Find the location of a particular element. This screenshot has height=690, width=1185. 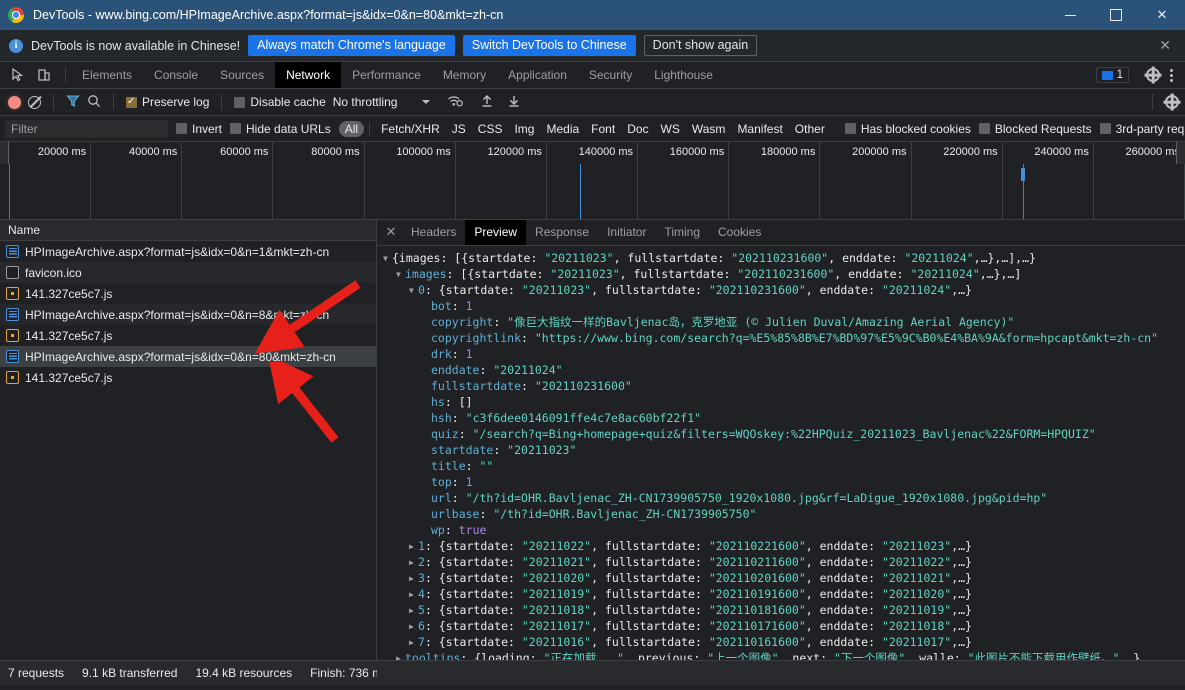

has-blocked-cookies-checkbox: Has blocked cookies is located at coordinates (907, 129).